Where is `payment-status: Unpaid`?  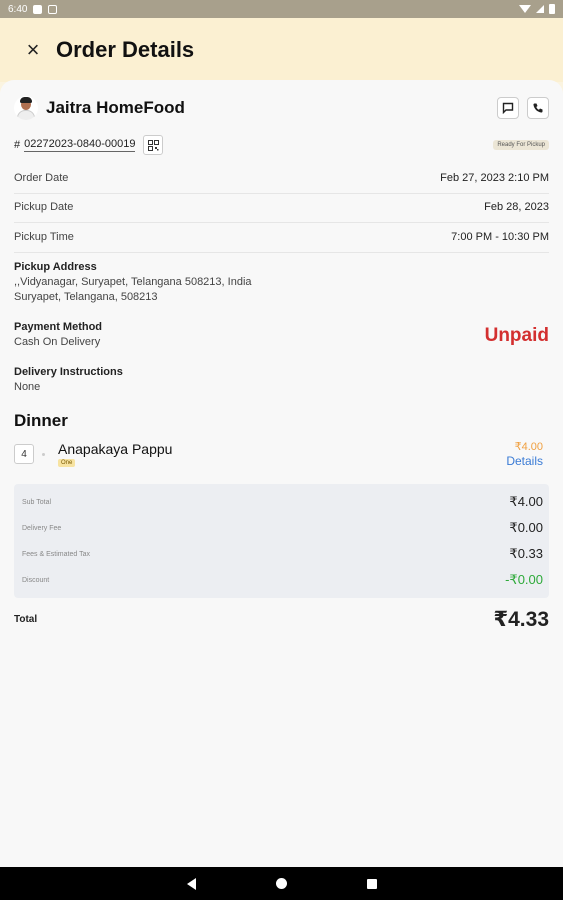
payment-status: Unpaid is located at coordinates (516, 335).